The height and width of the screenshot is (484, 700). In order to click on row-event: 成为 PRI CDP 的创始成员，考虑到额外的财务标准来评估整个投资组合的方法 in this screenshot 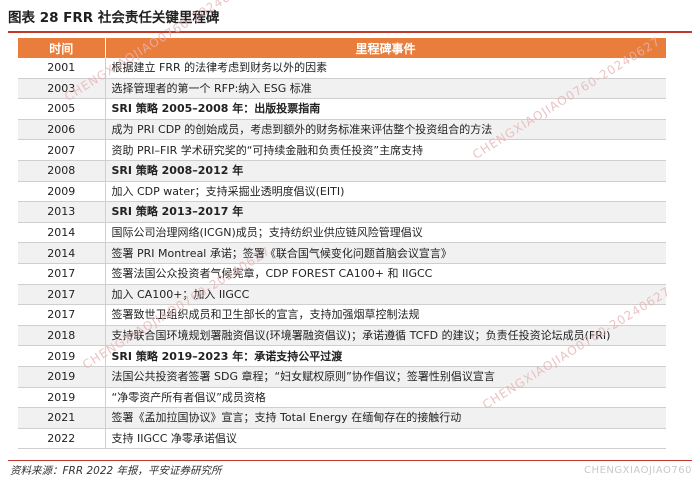, I will do `click(385, 130)`.